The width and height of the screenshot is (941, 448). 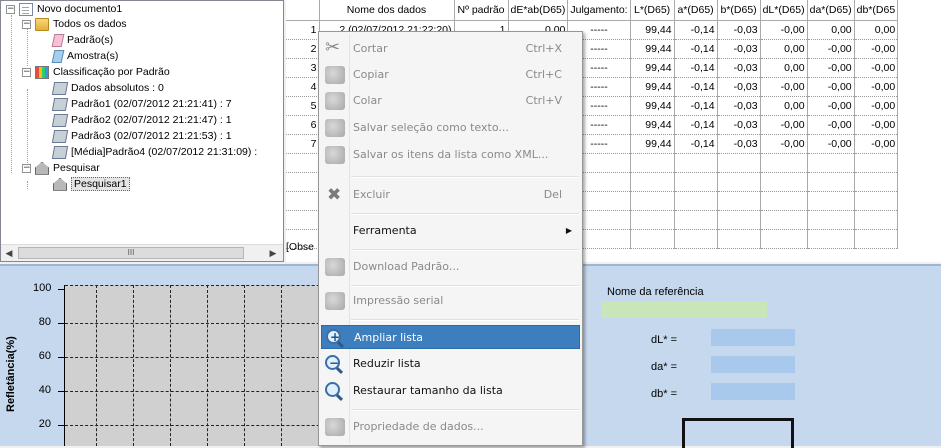 What do you see at coordinates (141, 136) in the screenshot?
I see `tree-node-padrao3: Padrão3 (02/07/2012 21:21:53) : 1` at bounding box center [141, 136].